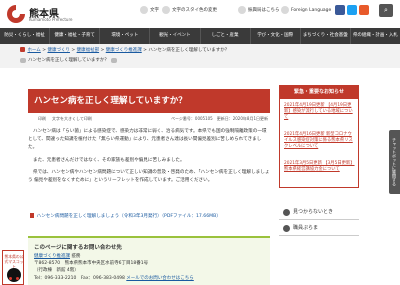  I want to click on contact-building: （行政棟 新館 4階）, so click(56, 270).